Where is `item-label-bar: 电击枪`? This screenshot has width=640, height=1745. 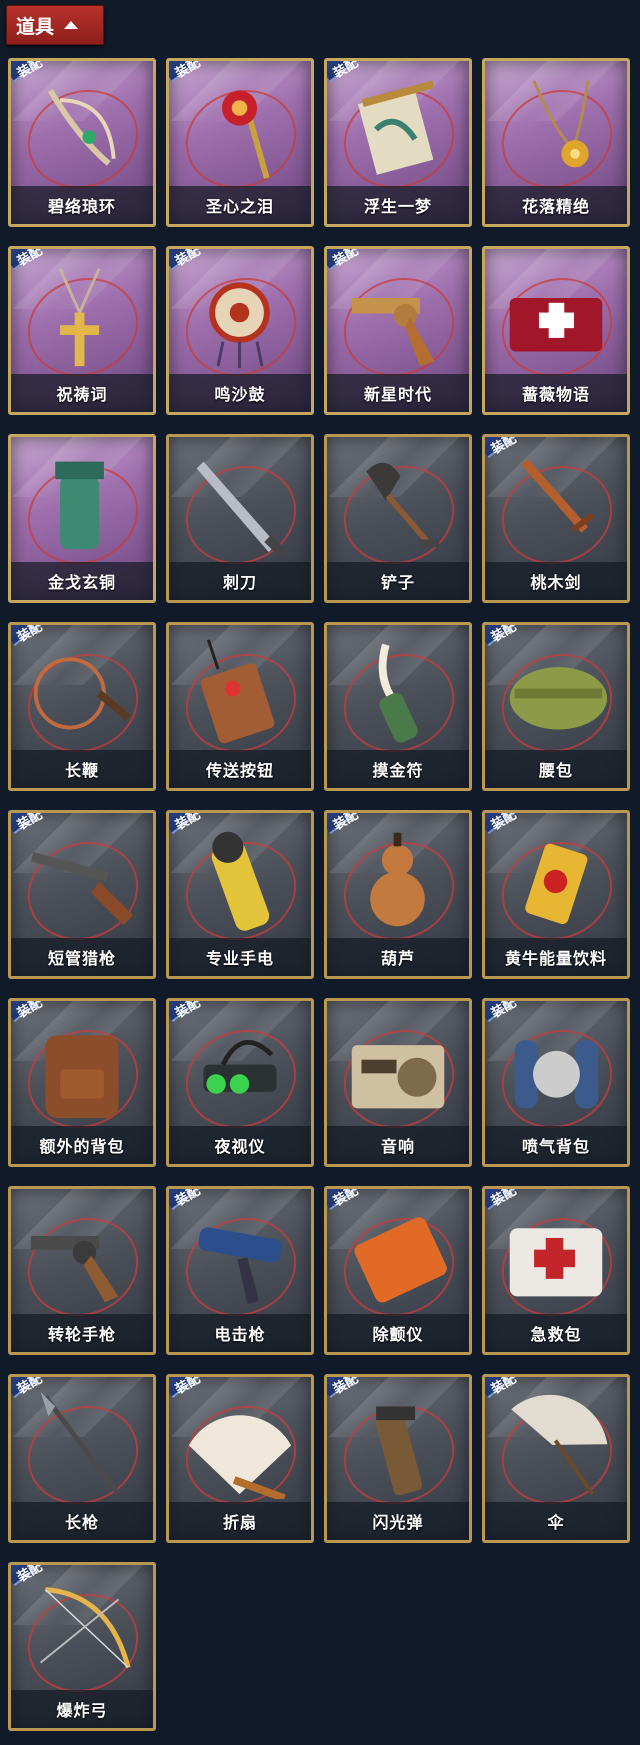 item-label-bar: 电击枪 is located at coordinates (240, 1333).